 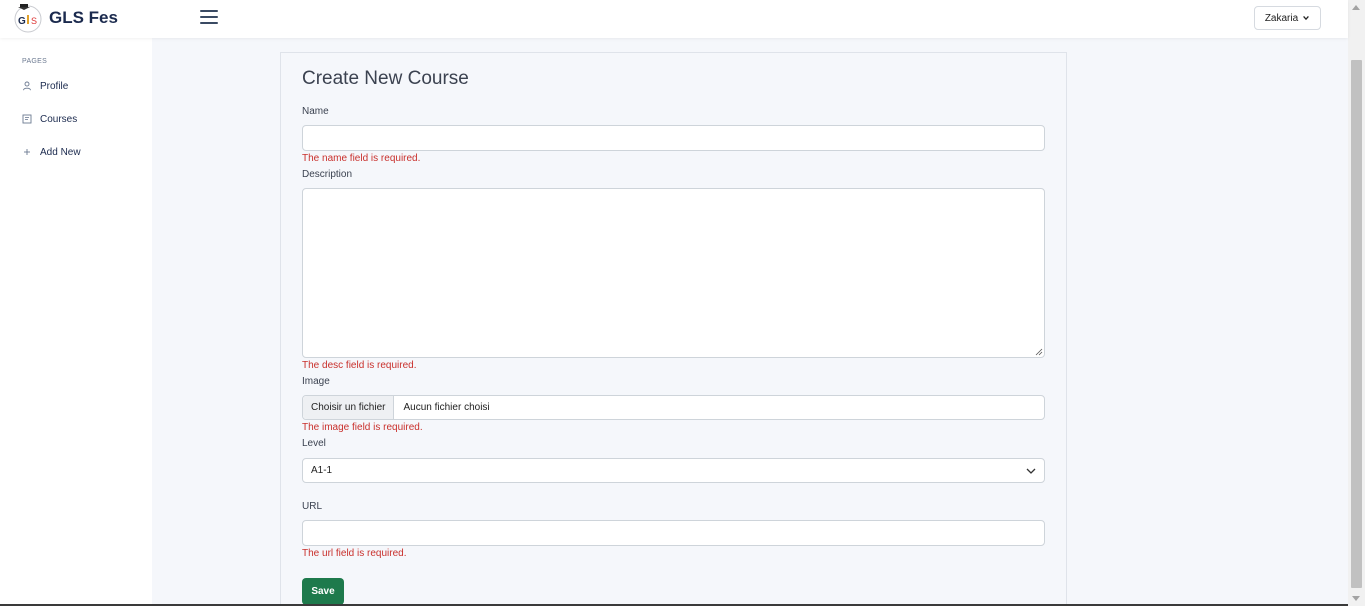 I want to click on scroll-down-arrow-icon, so click(x=1356, y=598).